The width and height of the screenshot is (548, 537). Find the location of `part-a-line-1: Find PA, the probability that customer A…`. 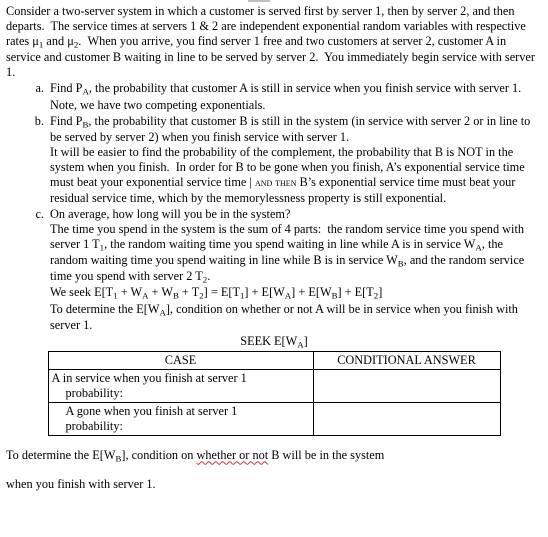

part-a-line-1: Find PA, the probability that customer A… is located at coordinates (287, 96).